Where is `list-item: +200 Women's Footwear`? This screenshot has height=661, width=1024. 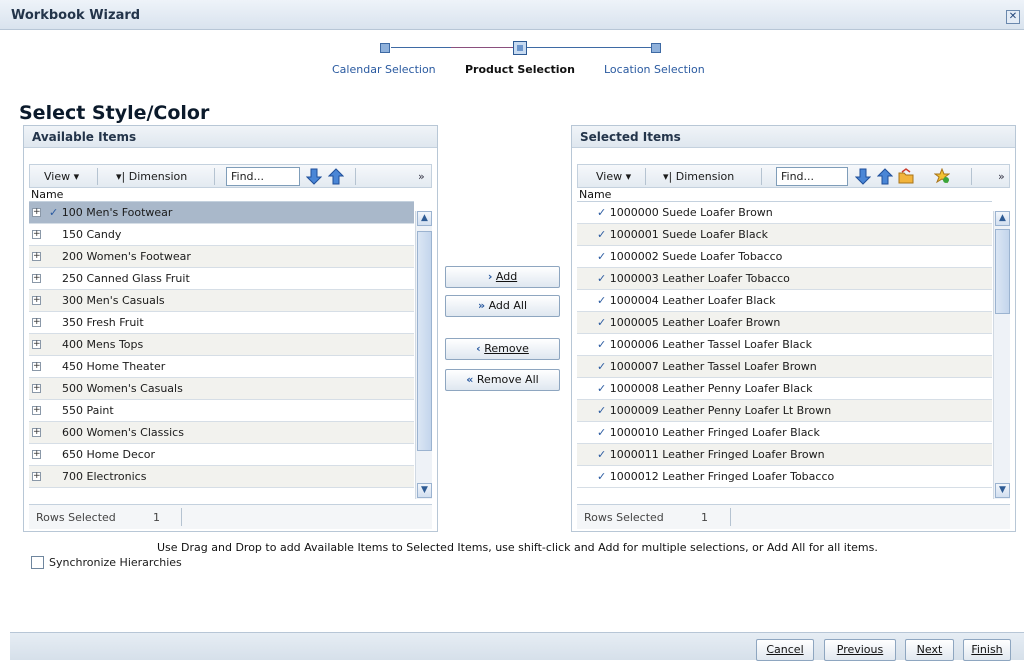 list-item: +200 Women's Footwear is located at coordinates (221, 257).